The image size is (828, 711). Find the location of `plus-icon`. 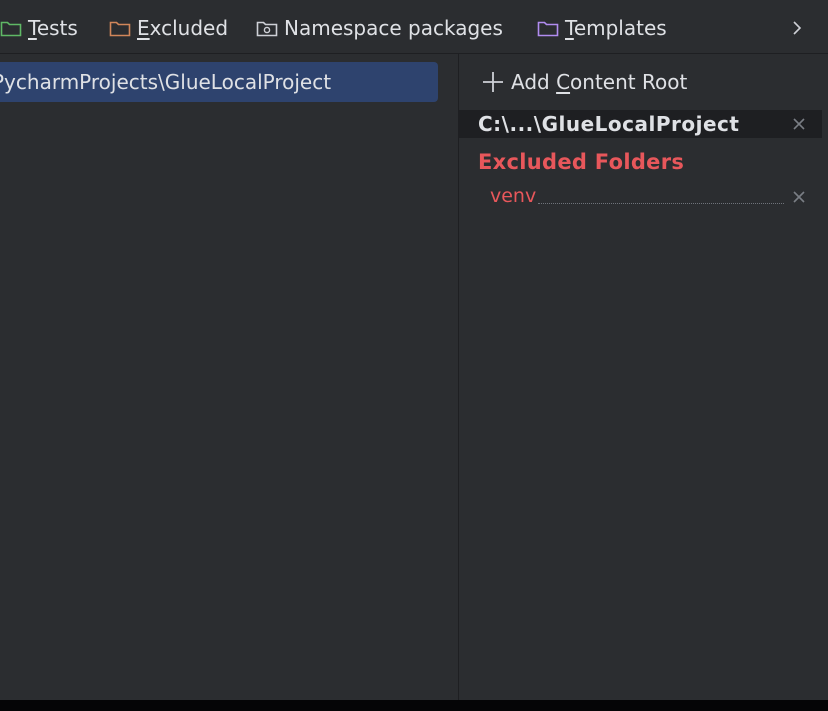

plus-icon is located at coordinates (493, 82).